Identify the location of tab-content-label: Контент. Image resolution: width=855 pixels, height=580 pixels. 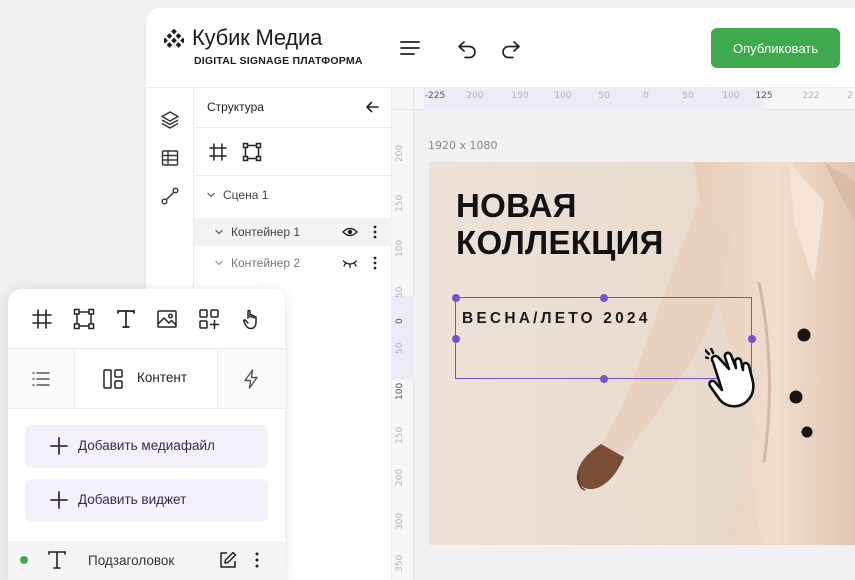
(162, 377).